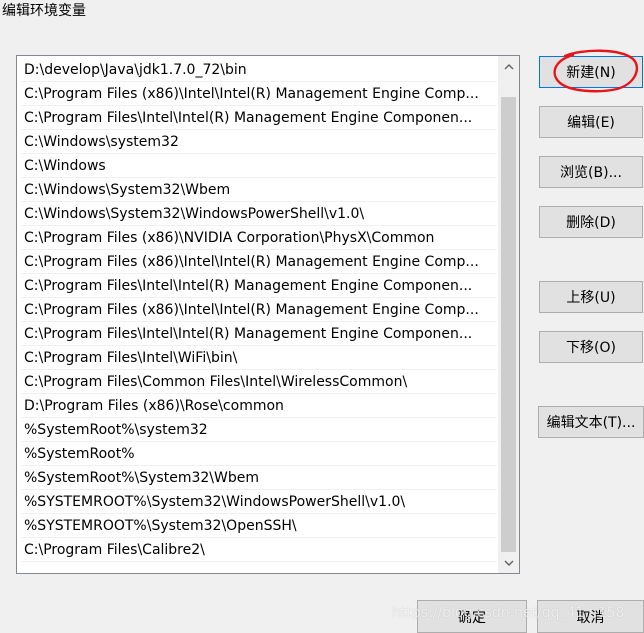 The height and width of the screenshot is (633, 644). I want to click on new-button: 新建(N), so click(591, 72).